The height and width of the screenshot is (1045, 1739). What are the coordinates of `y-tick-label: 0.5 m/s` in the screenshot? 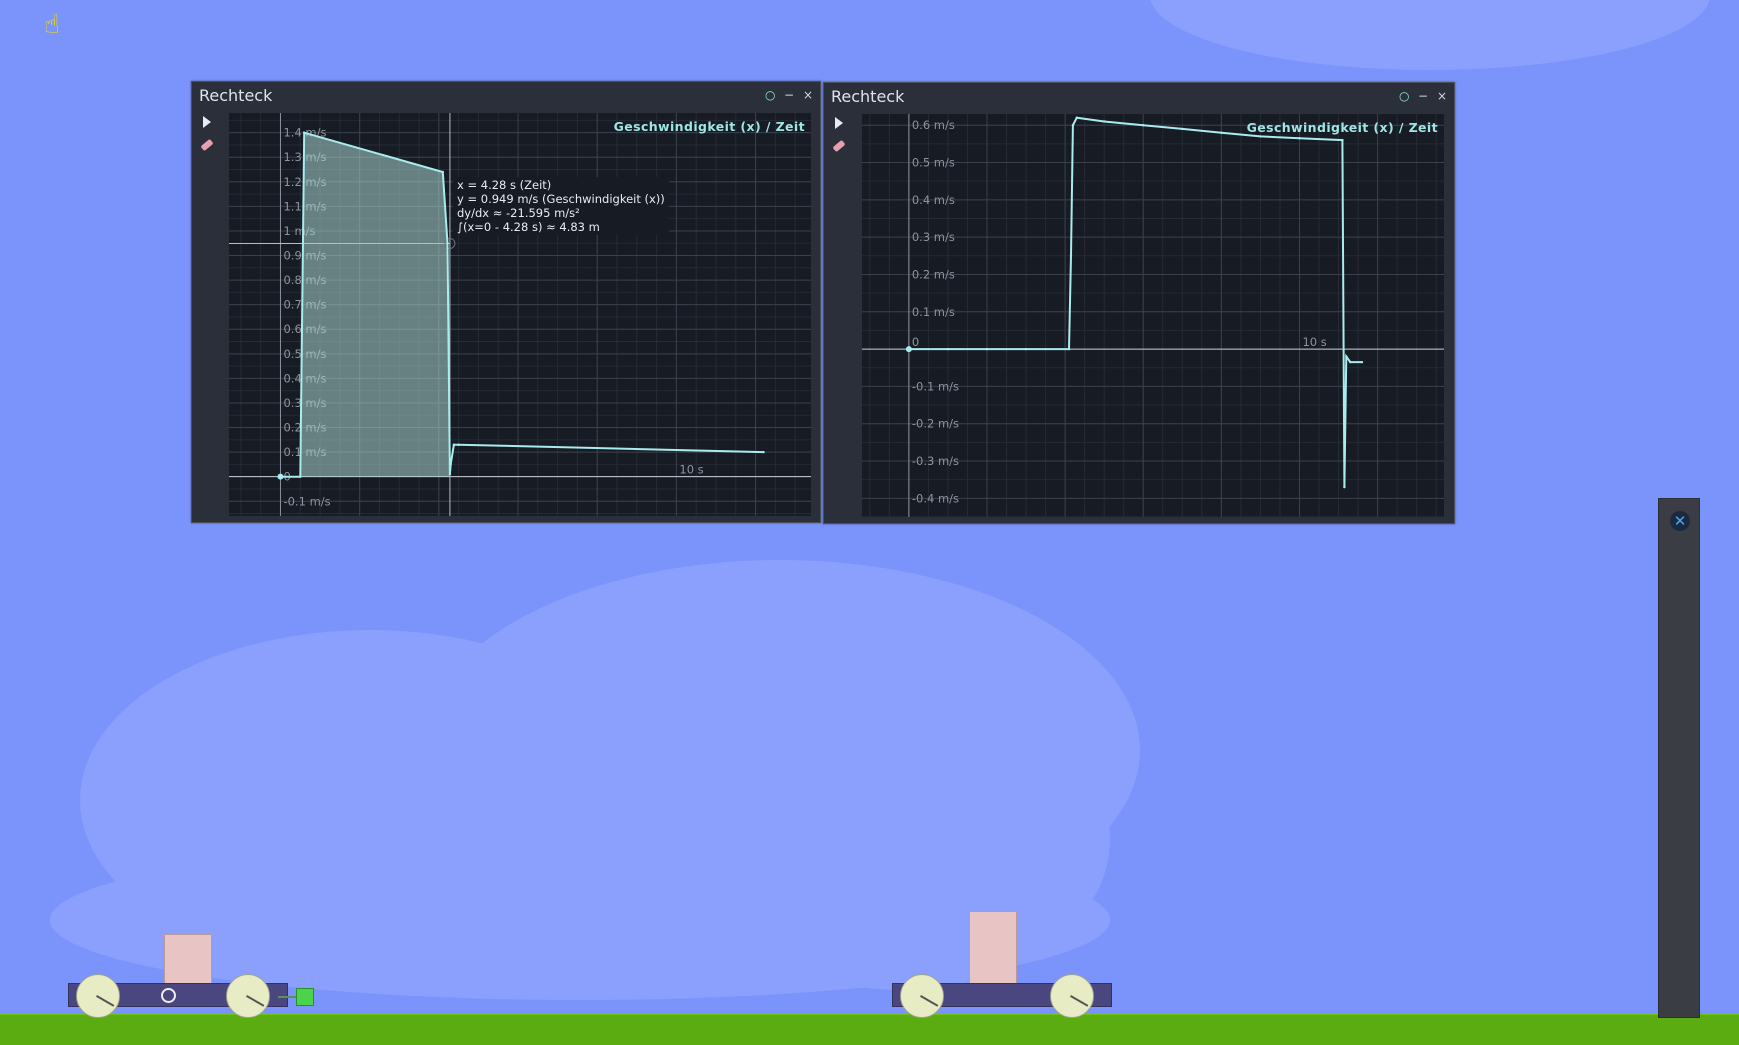 It's located at (933, 163).